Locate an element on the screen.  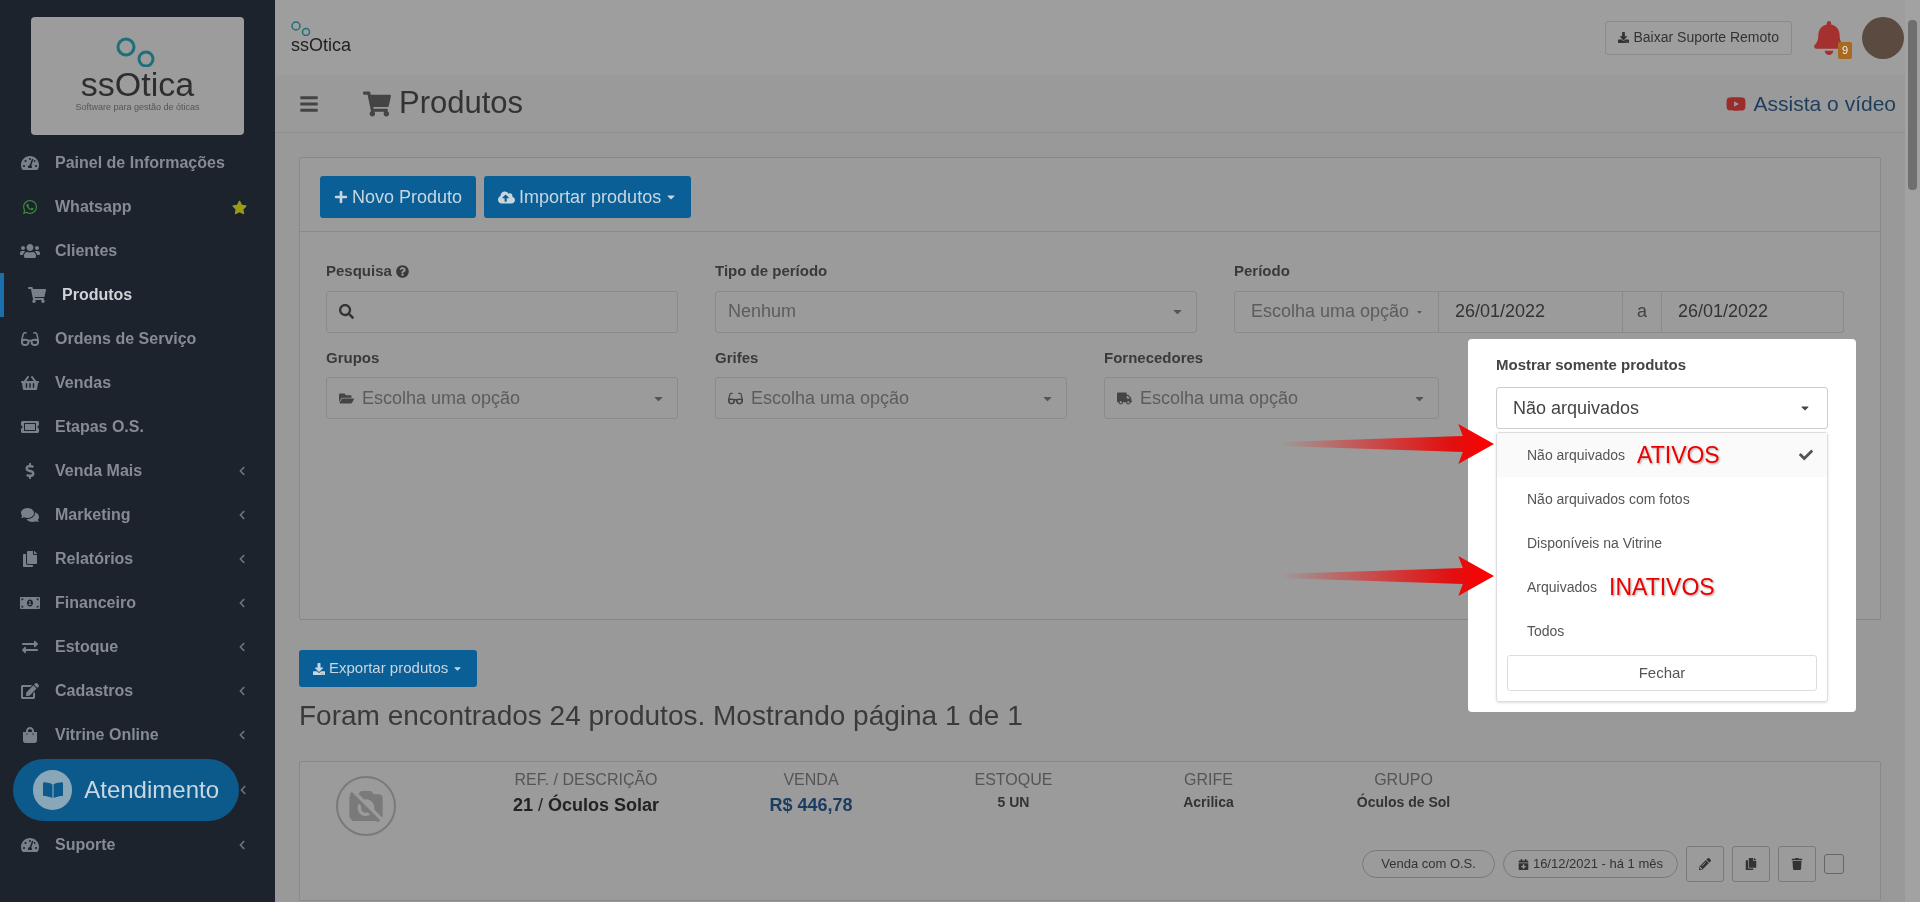
export-button: Exportar produtos is located at coordinates (388, 668).